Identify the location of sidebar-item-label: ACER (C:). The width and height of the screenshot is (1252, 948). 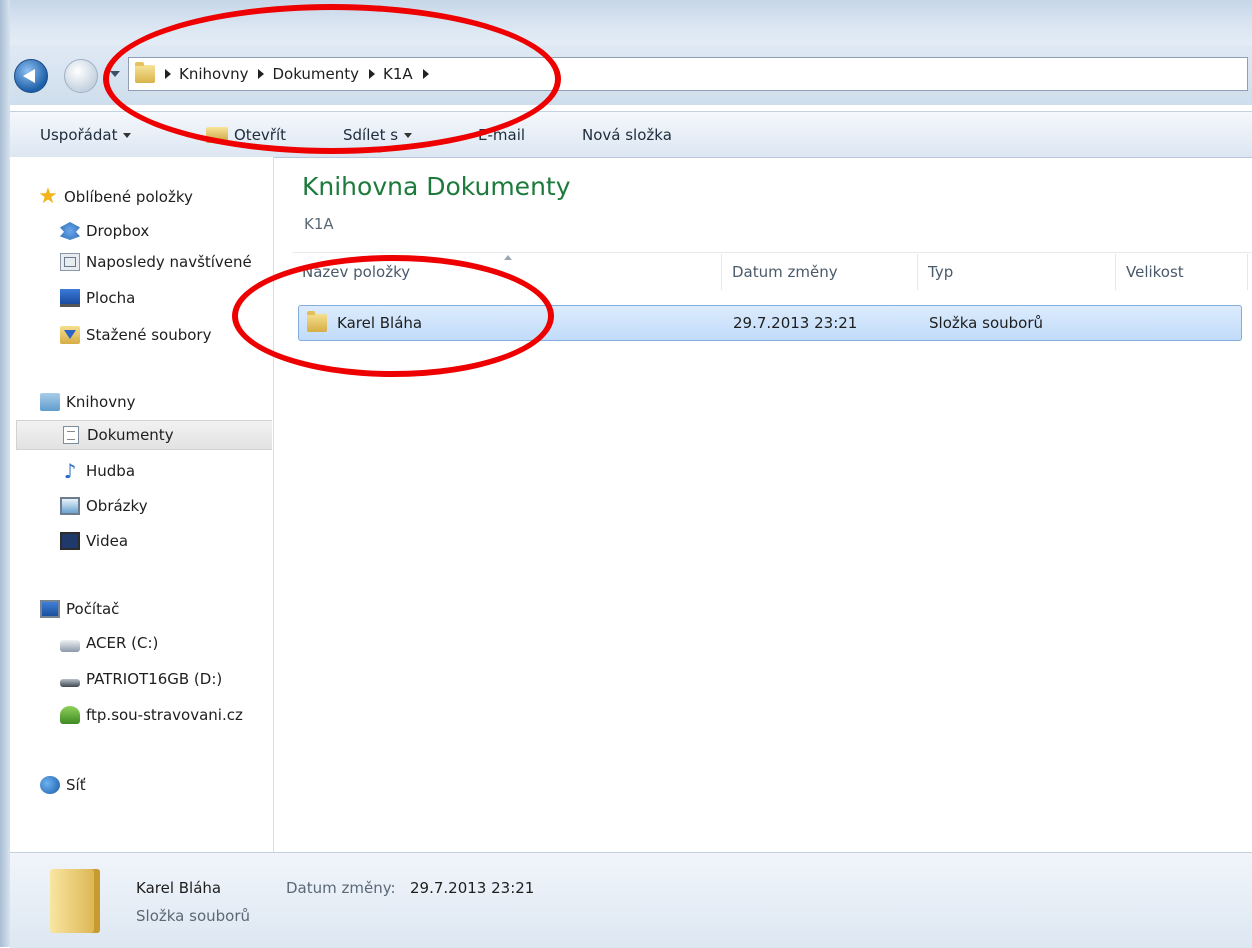
(122, 643).